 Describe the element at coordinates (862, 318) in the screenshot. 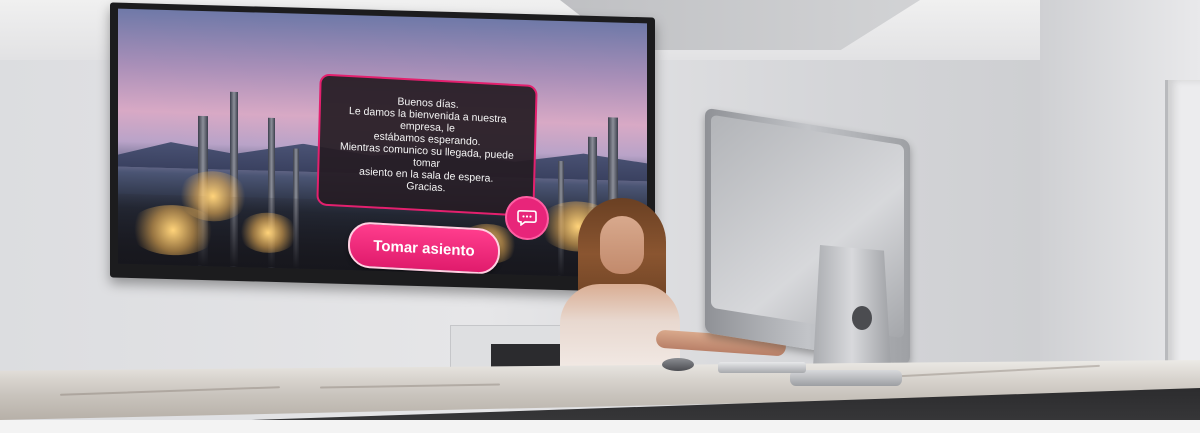

I see `stand-cable-hole` at that location.